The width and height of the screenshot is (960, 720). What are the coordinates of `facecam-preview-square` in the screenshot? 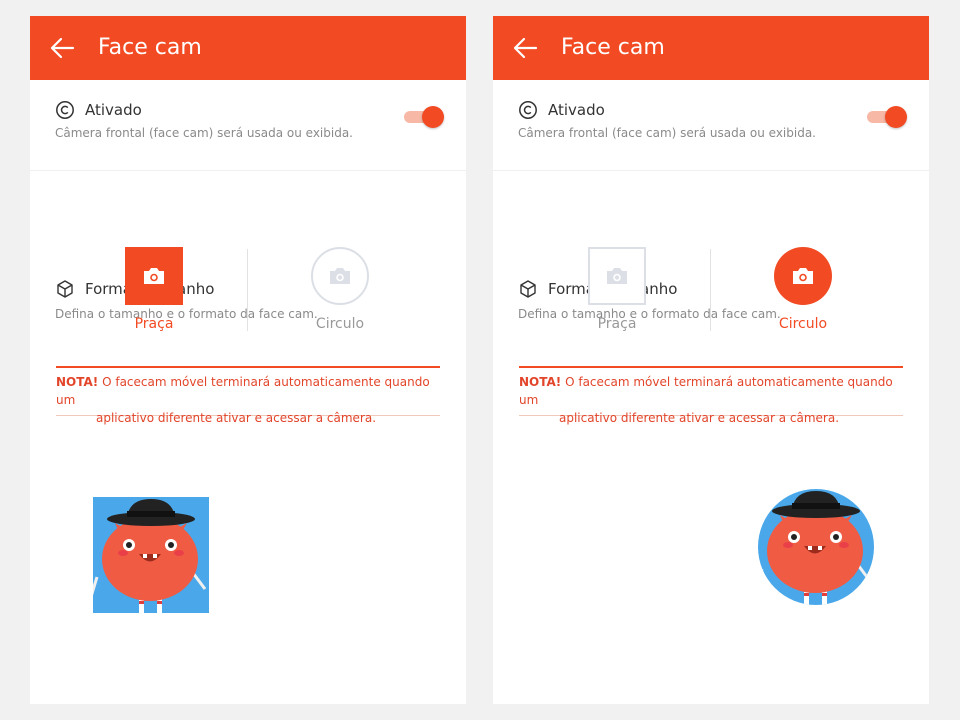 It's located at (151, 555).